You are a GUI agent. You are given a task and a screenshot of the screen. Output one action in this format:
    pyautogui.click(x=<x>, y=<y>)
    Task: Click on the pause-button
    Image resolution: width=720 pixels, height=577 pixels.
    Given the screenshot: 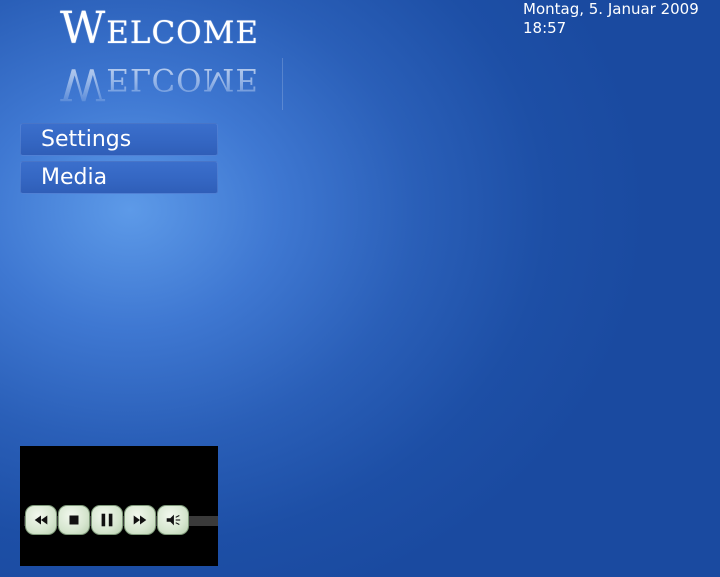 What is the action you would take?
    pyautogui.click(x=107, y=520)
    